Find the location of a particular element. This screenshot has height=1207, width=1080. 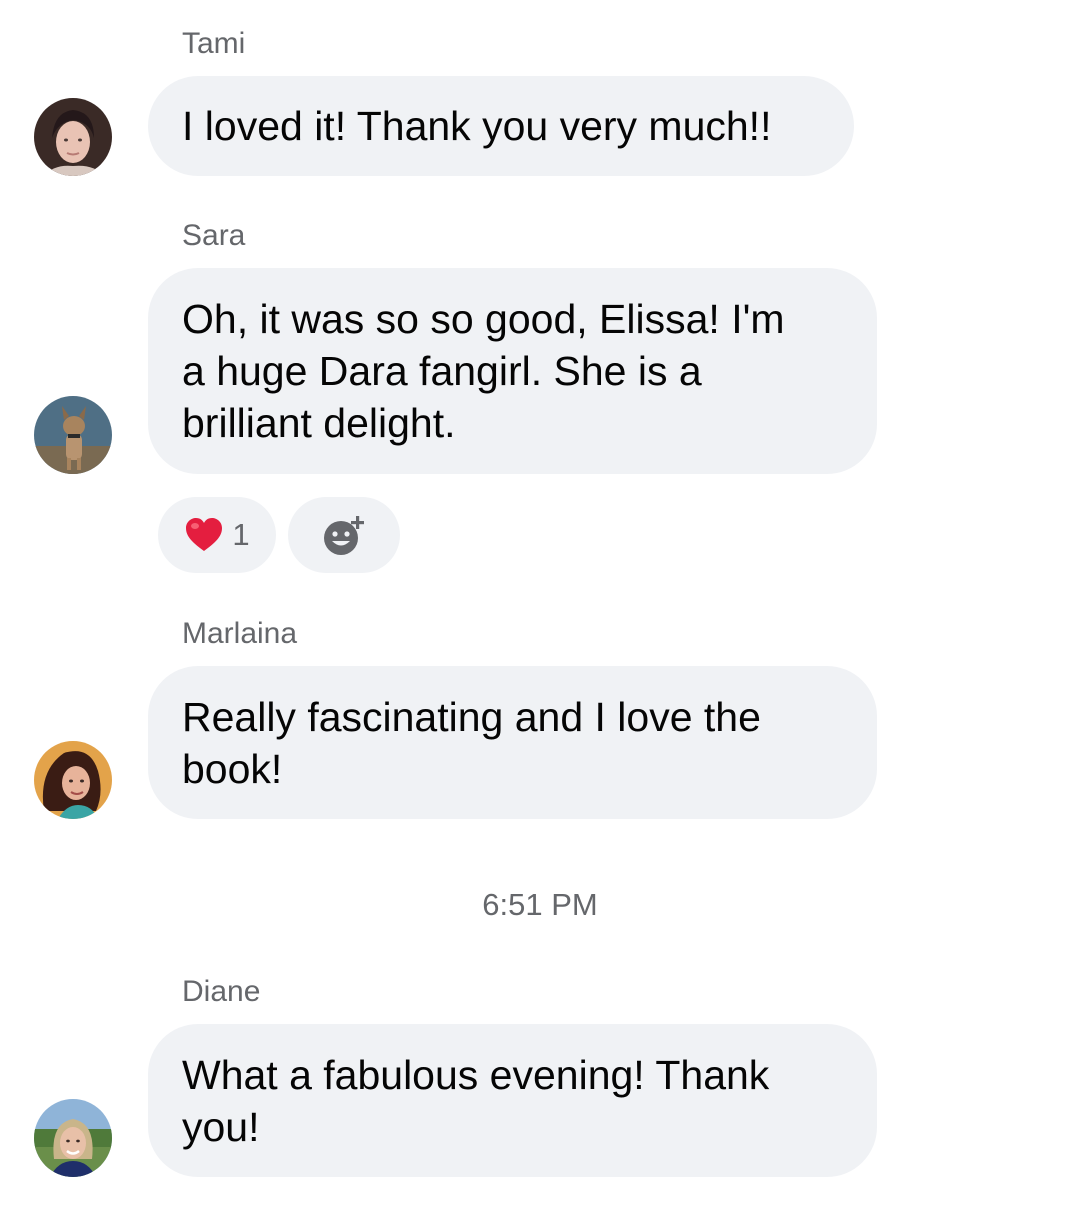

sender-name: Sara is located at coordinates (213, 236).